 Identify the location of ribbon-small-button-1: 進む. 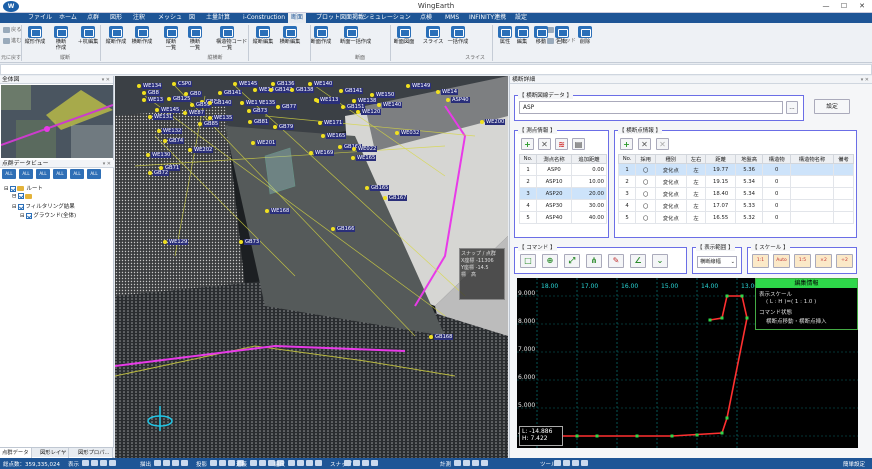
(12, 40).